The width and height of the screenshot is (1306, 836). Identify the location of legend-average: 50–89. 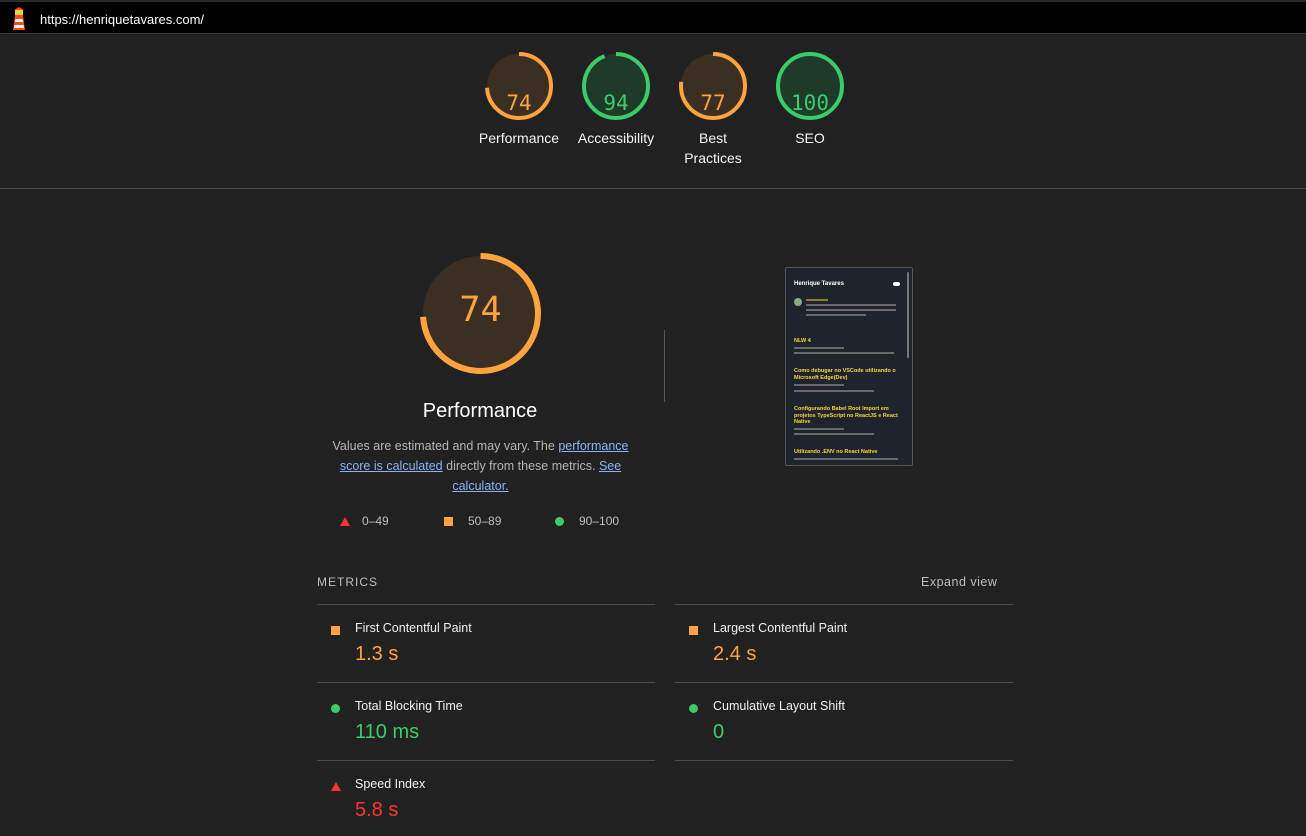
(472, 521).